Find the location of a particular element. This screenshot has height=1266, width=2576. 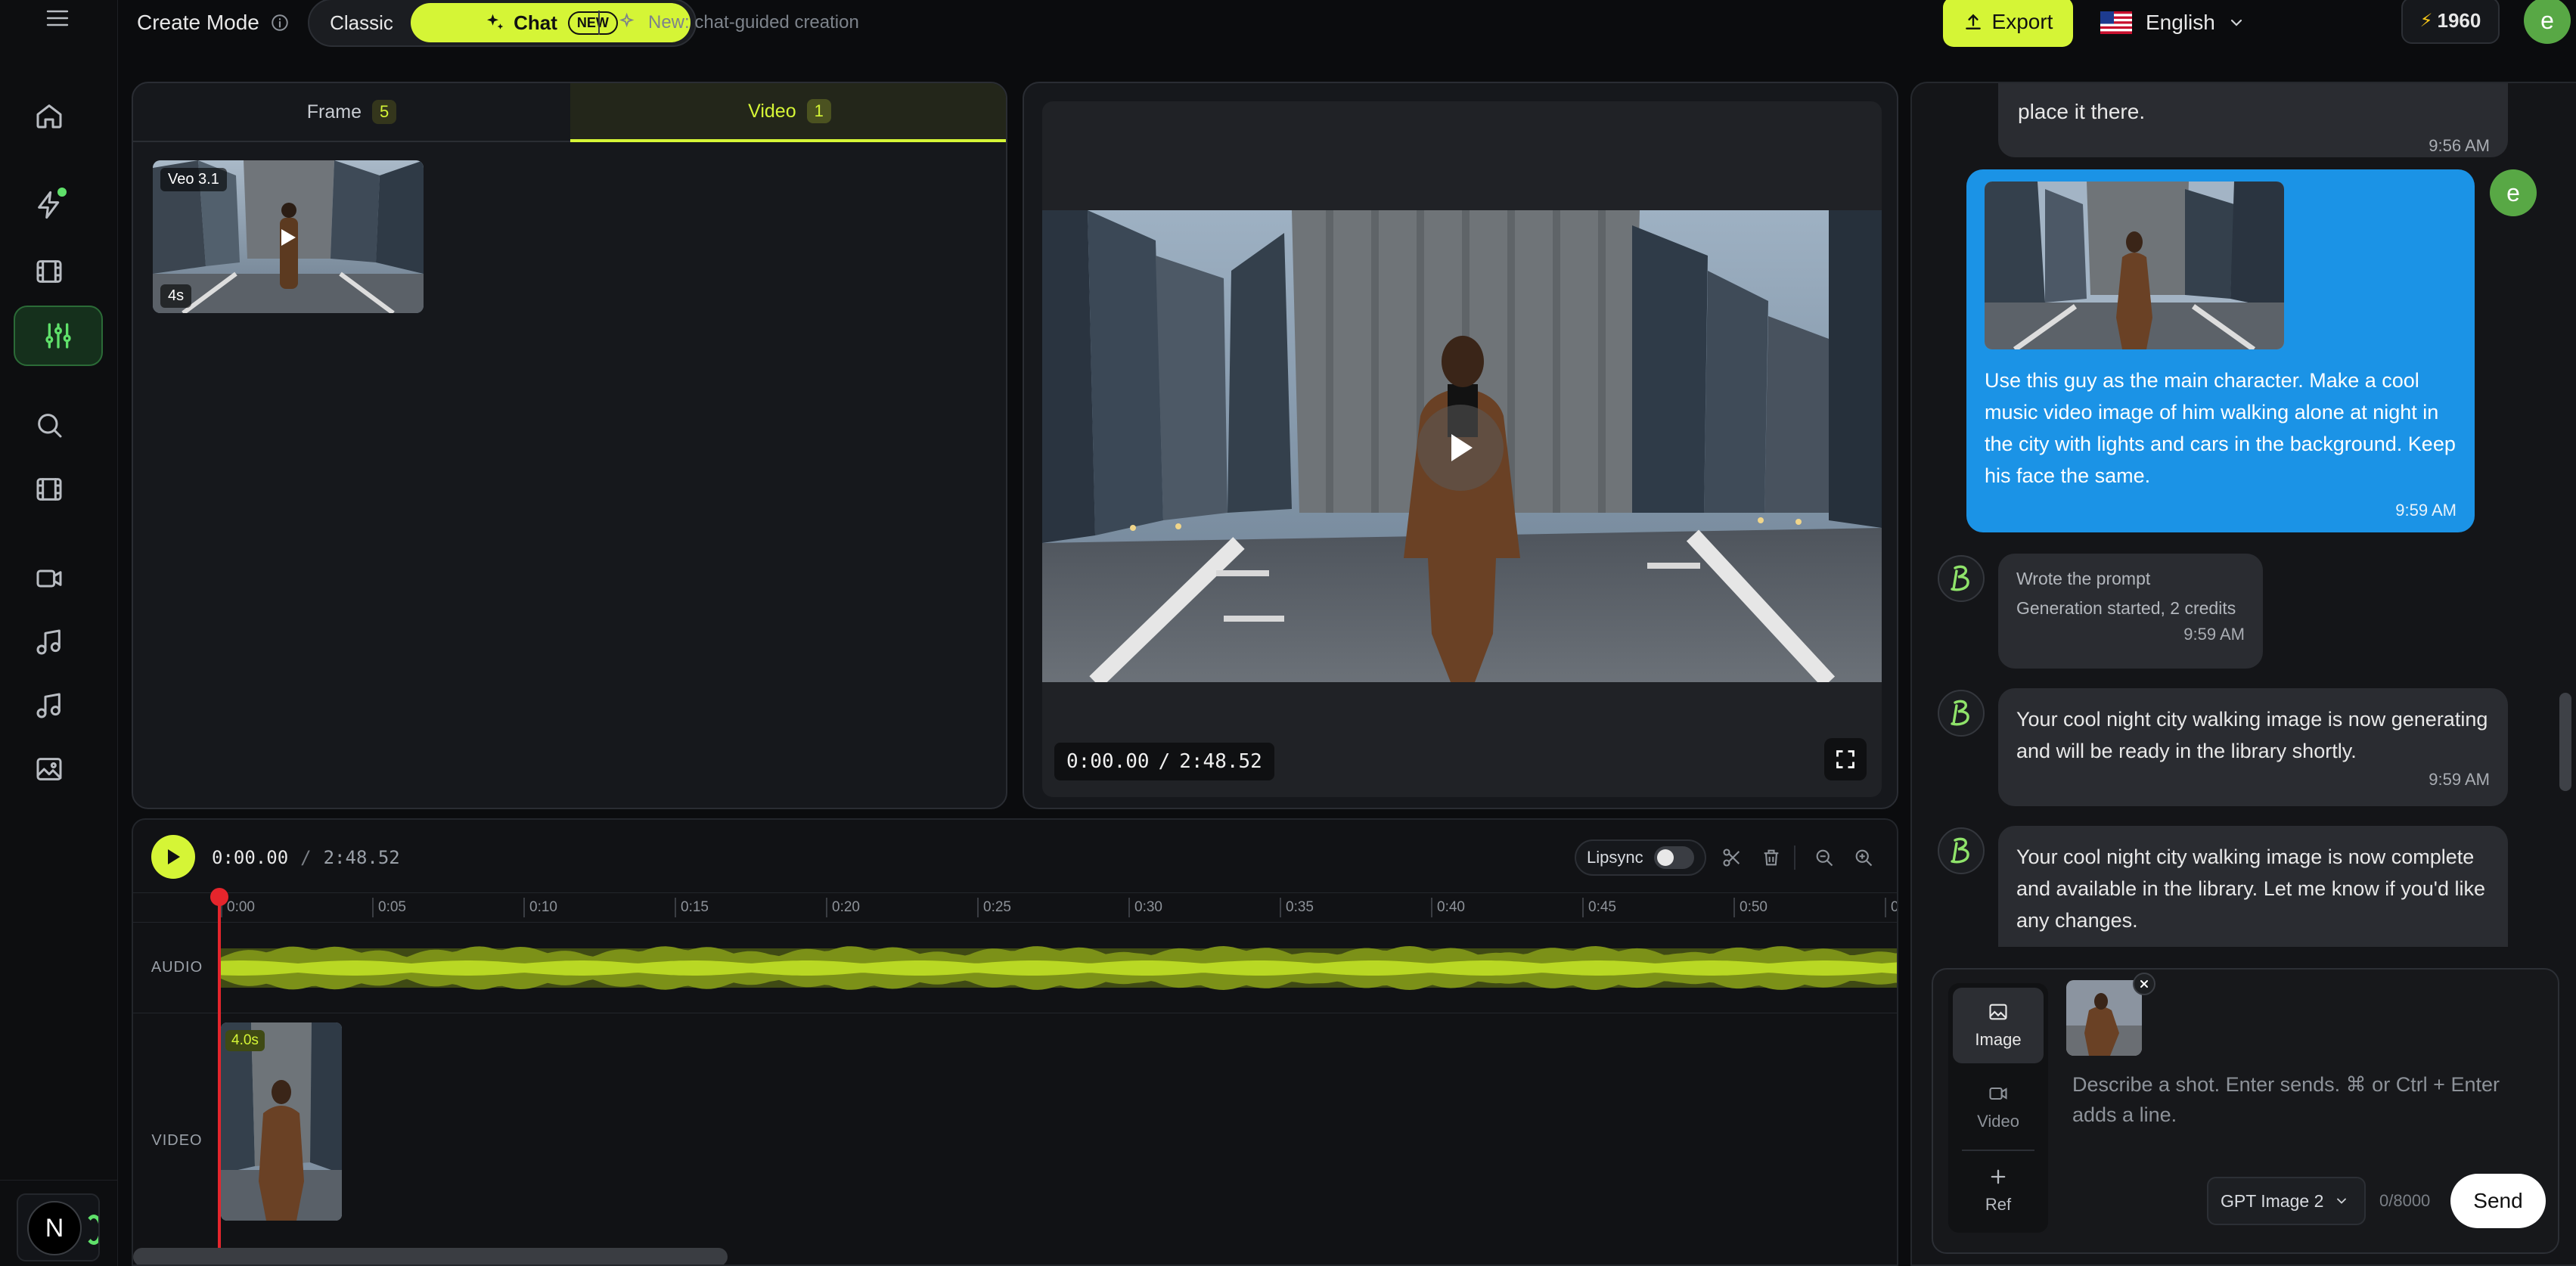

mode-image-label: Image is located at coordinates (1998, 1039).